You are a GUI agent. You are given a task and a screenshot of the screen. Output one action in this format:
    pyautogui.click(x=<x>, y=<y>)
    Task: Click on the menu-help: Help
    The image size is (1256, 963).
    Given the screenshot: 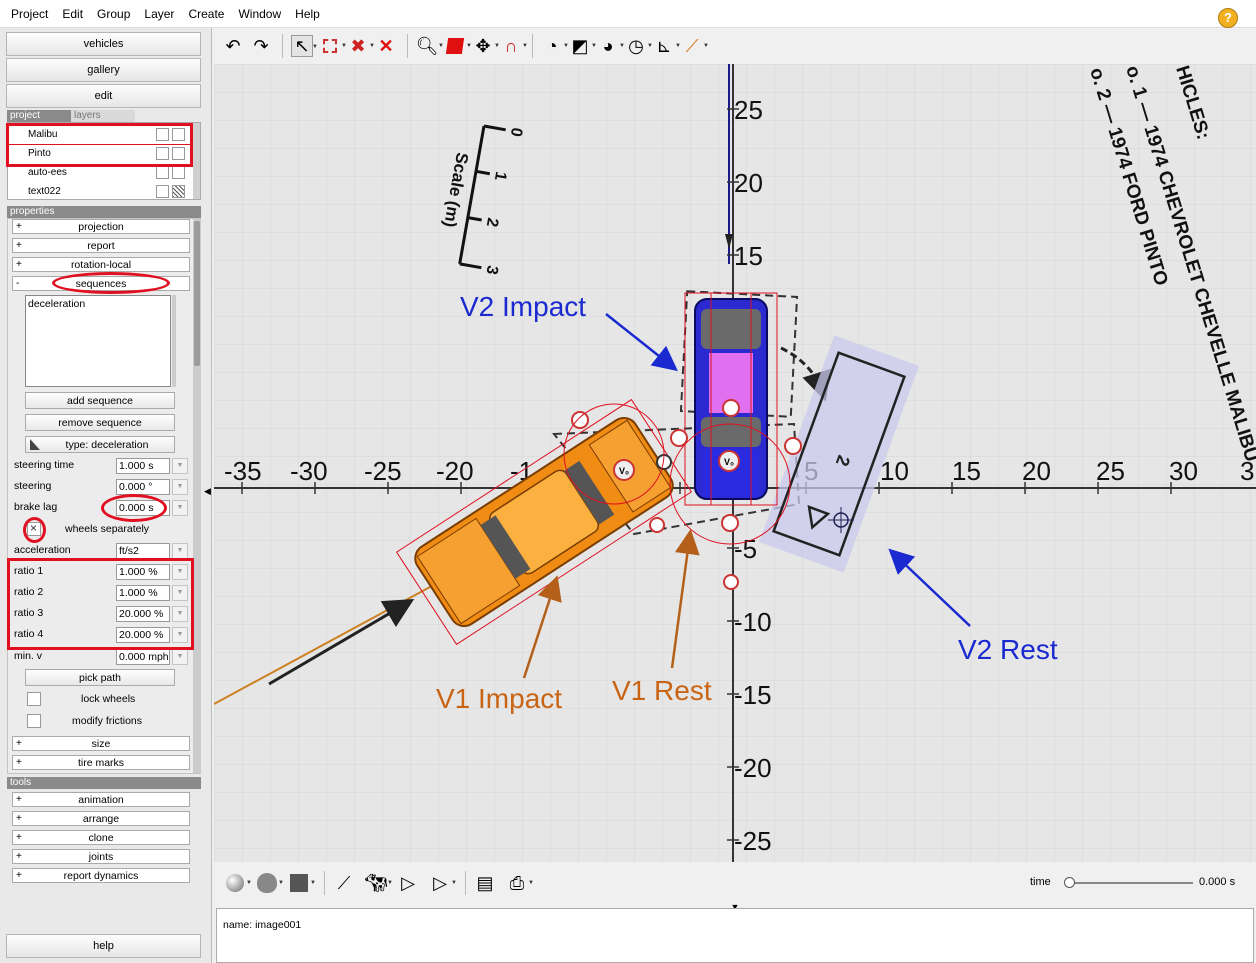 What is the action you would take?
    pyautogui.click(x=307, y=14)
    